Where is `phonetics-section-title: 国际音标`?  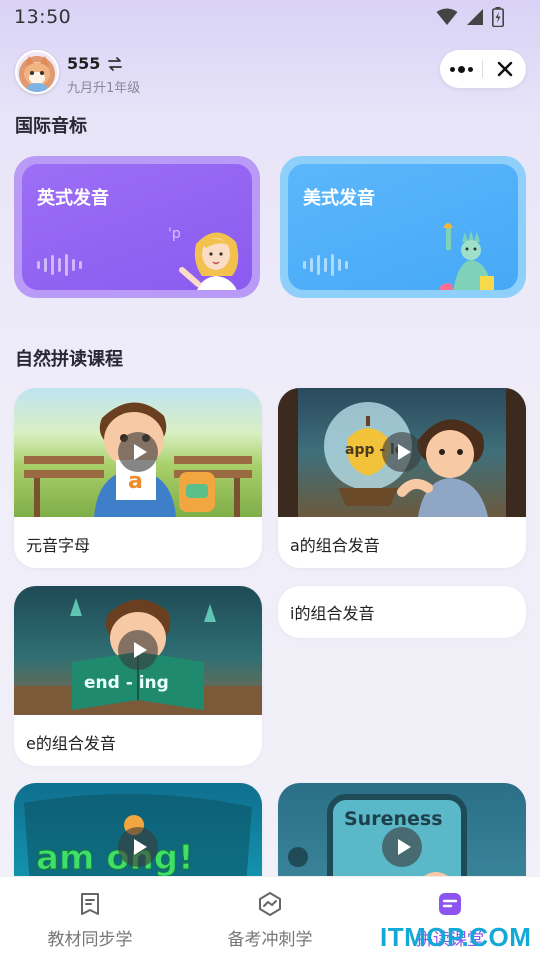
phonetics-section-title: 国际音标 is located at coordinates (51, 126).